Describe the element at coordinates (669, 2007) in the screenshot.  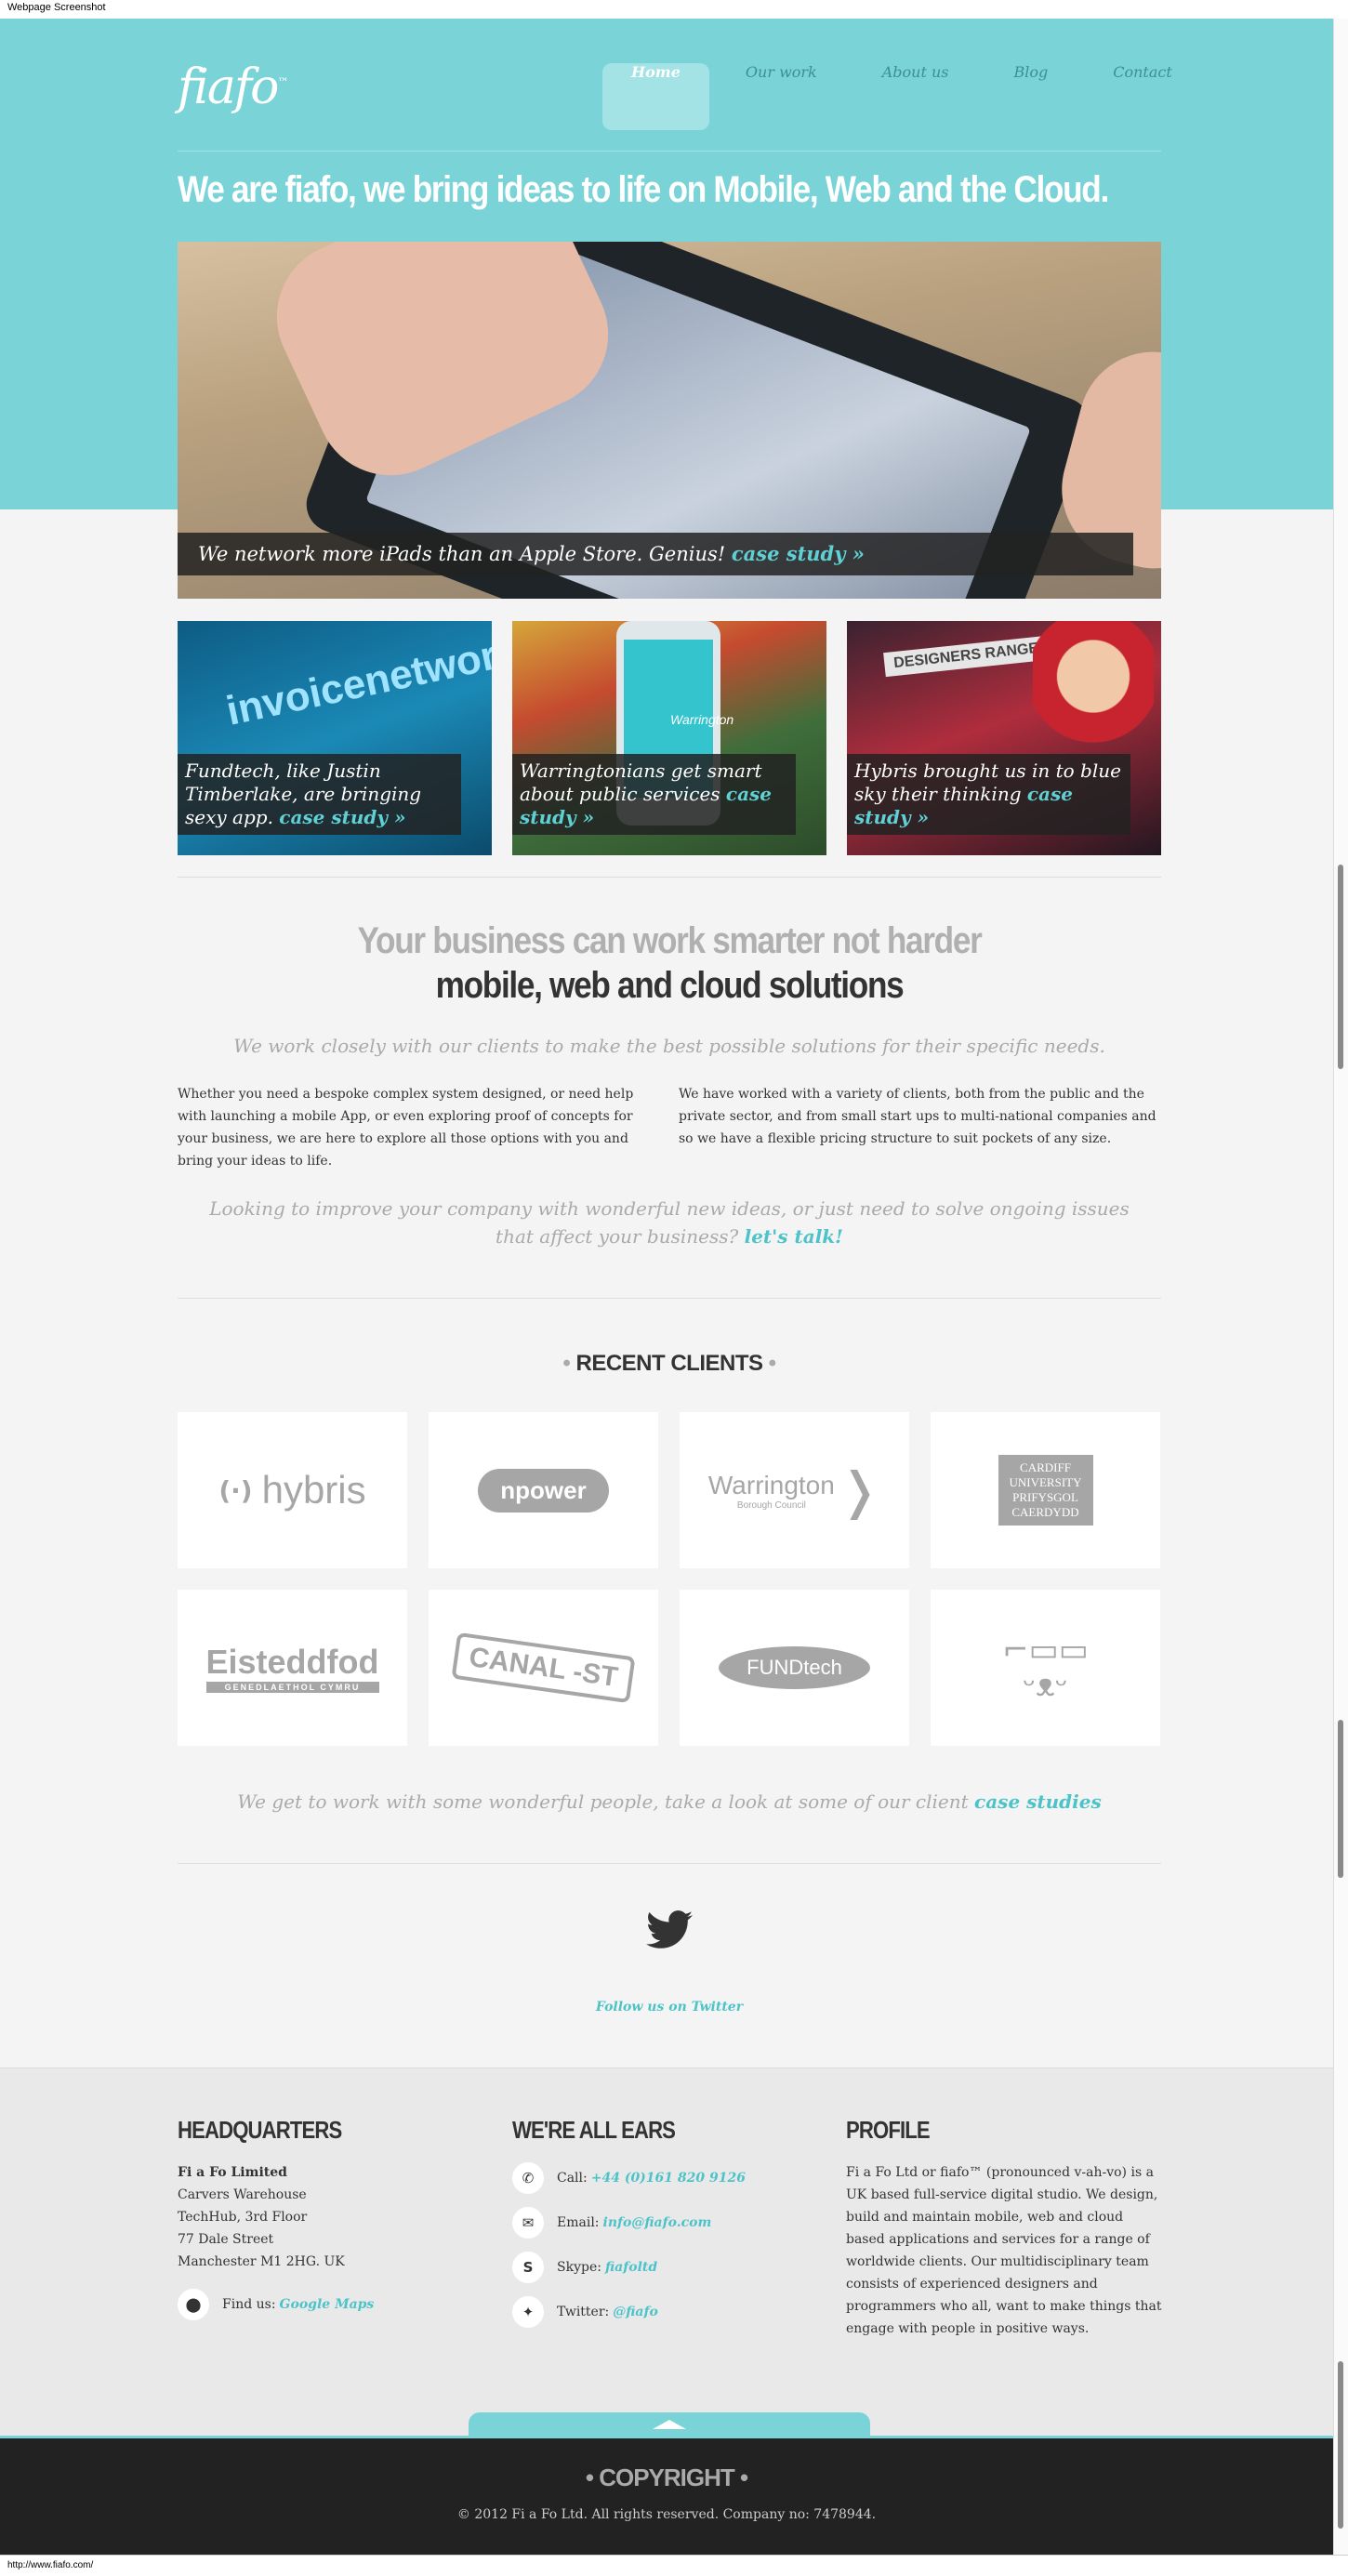
I see `follow-twitter-link: Follow us on Twitter` at that location.